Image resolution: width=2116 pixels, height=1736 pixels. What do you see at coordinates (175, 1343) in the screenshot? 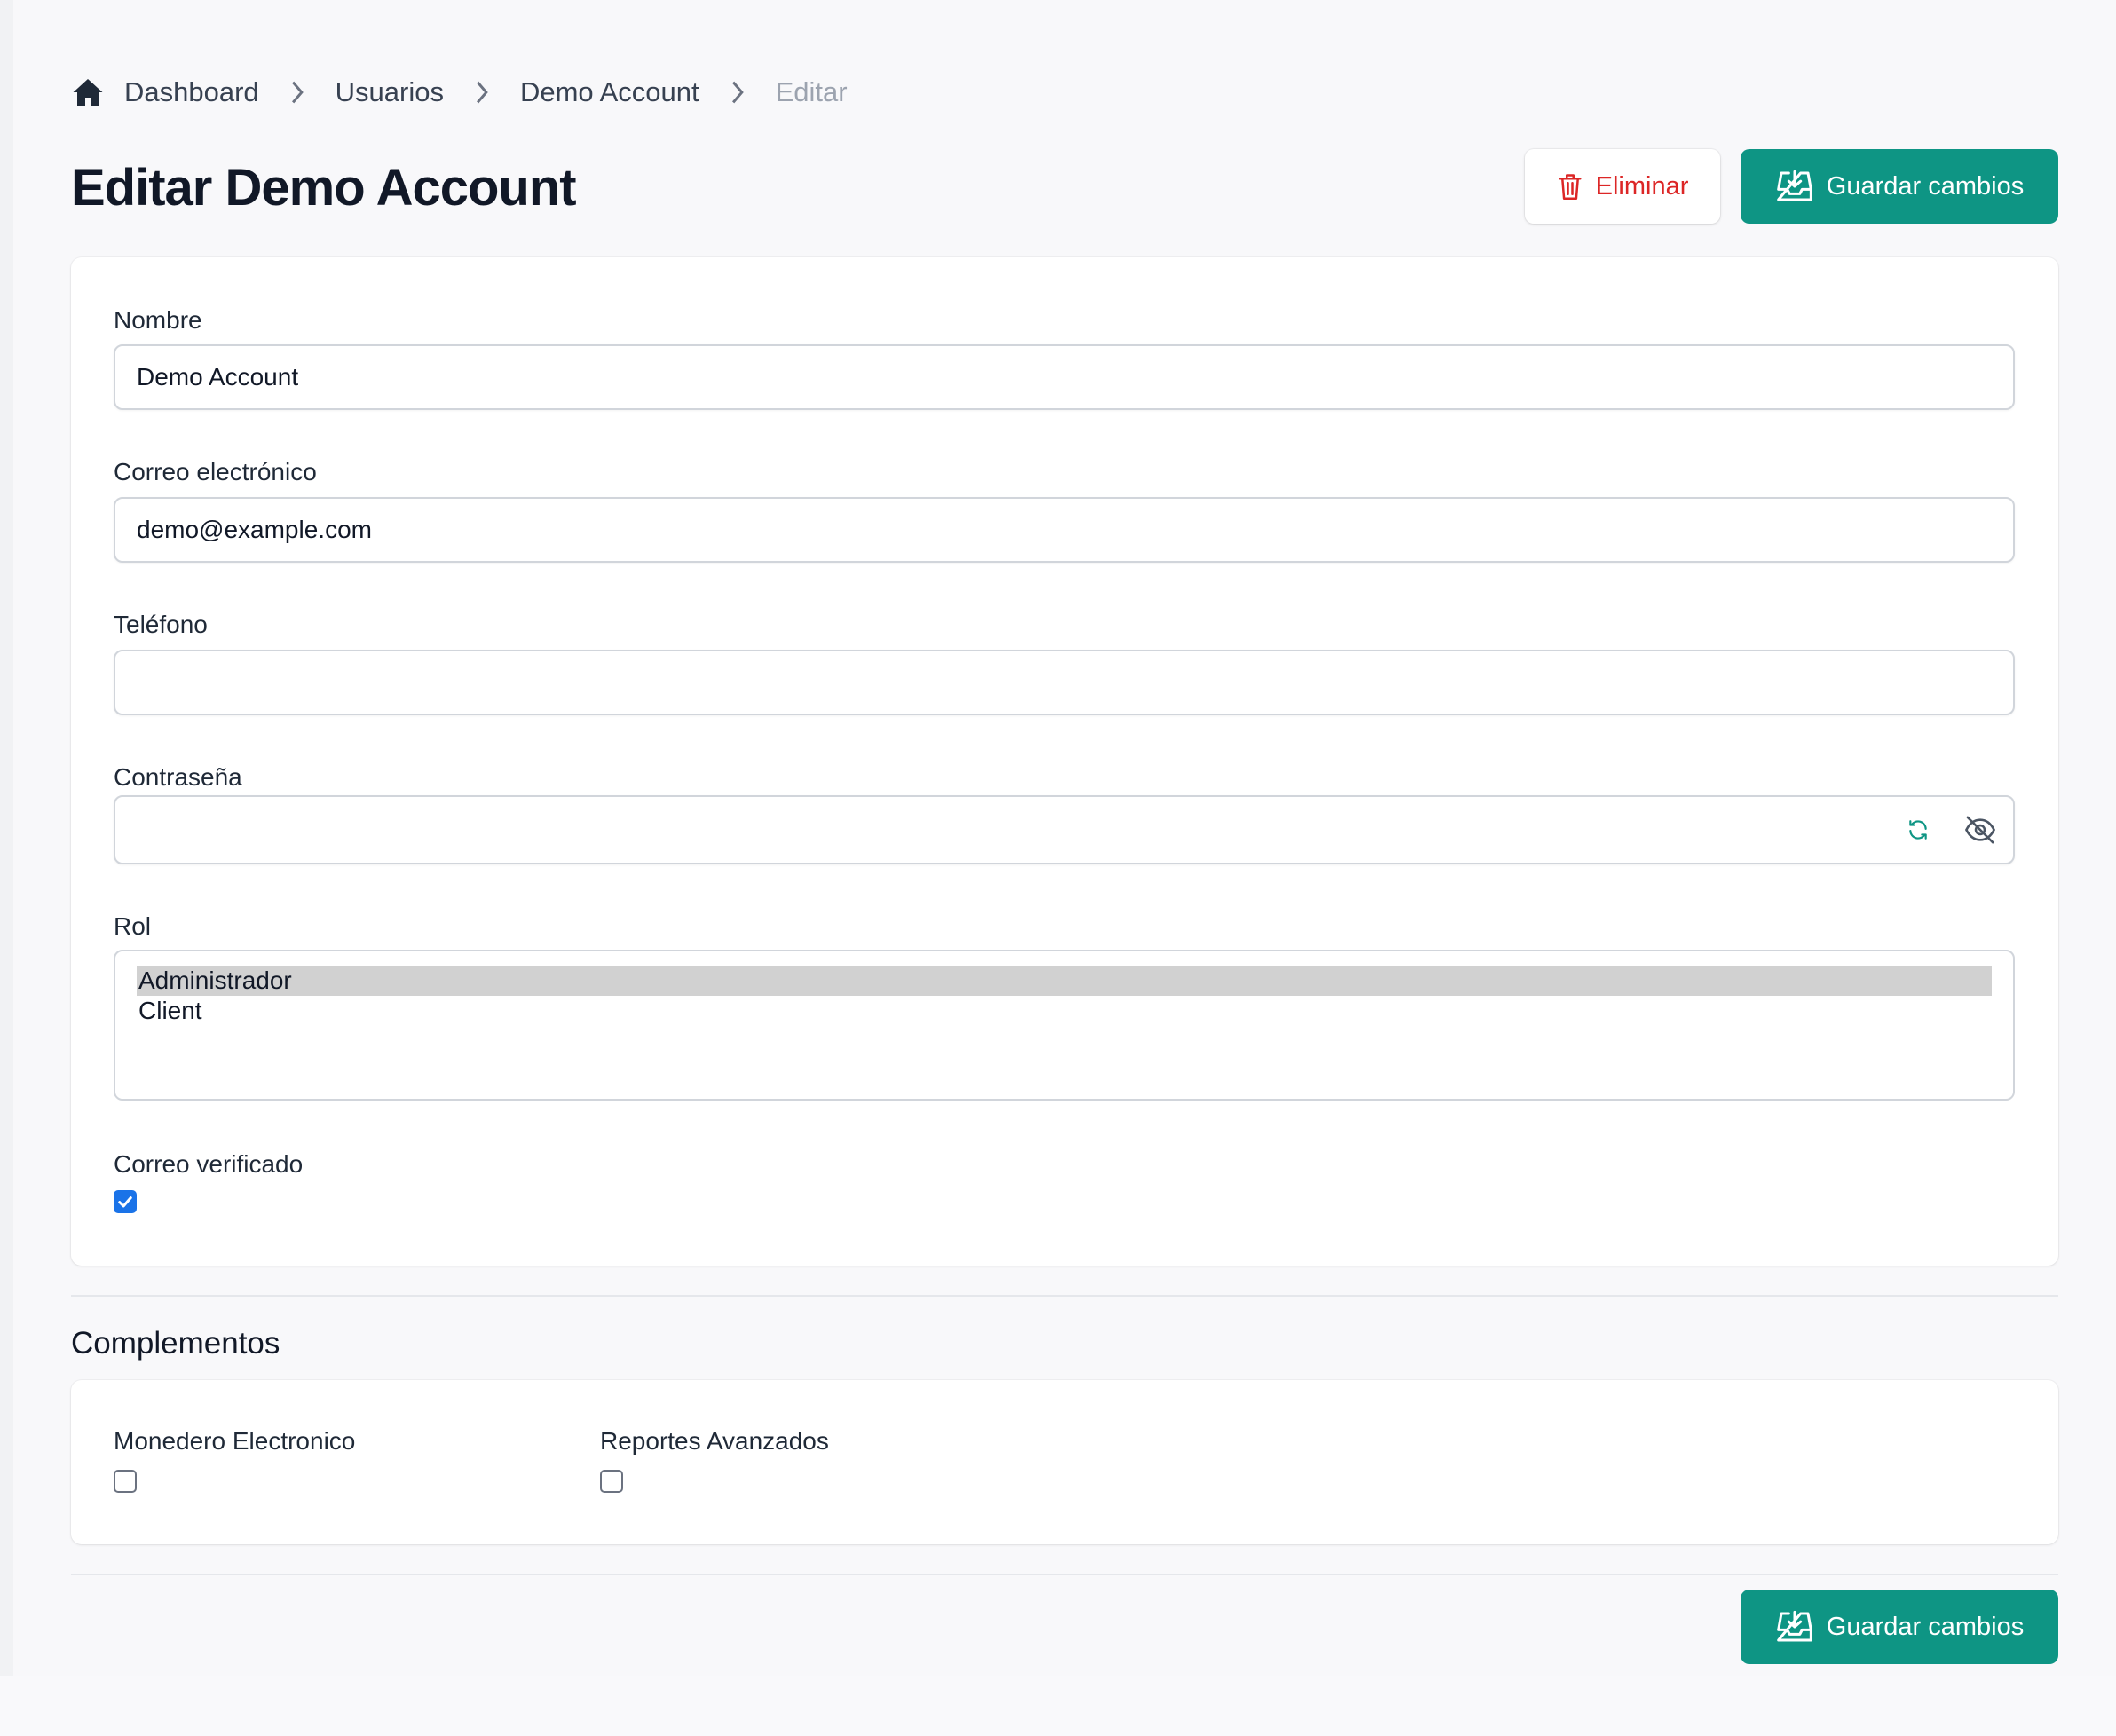
I see `section-title-complementos: Complementos` at bounding box center [175, 1343].